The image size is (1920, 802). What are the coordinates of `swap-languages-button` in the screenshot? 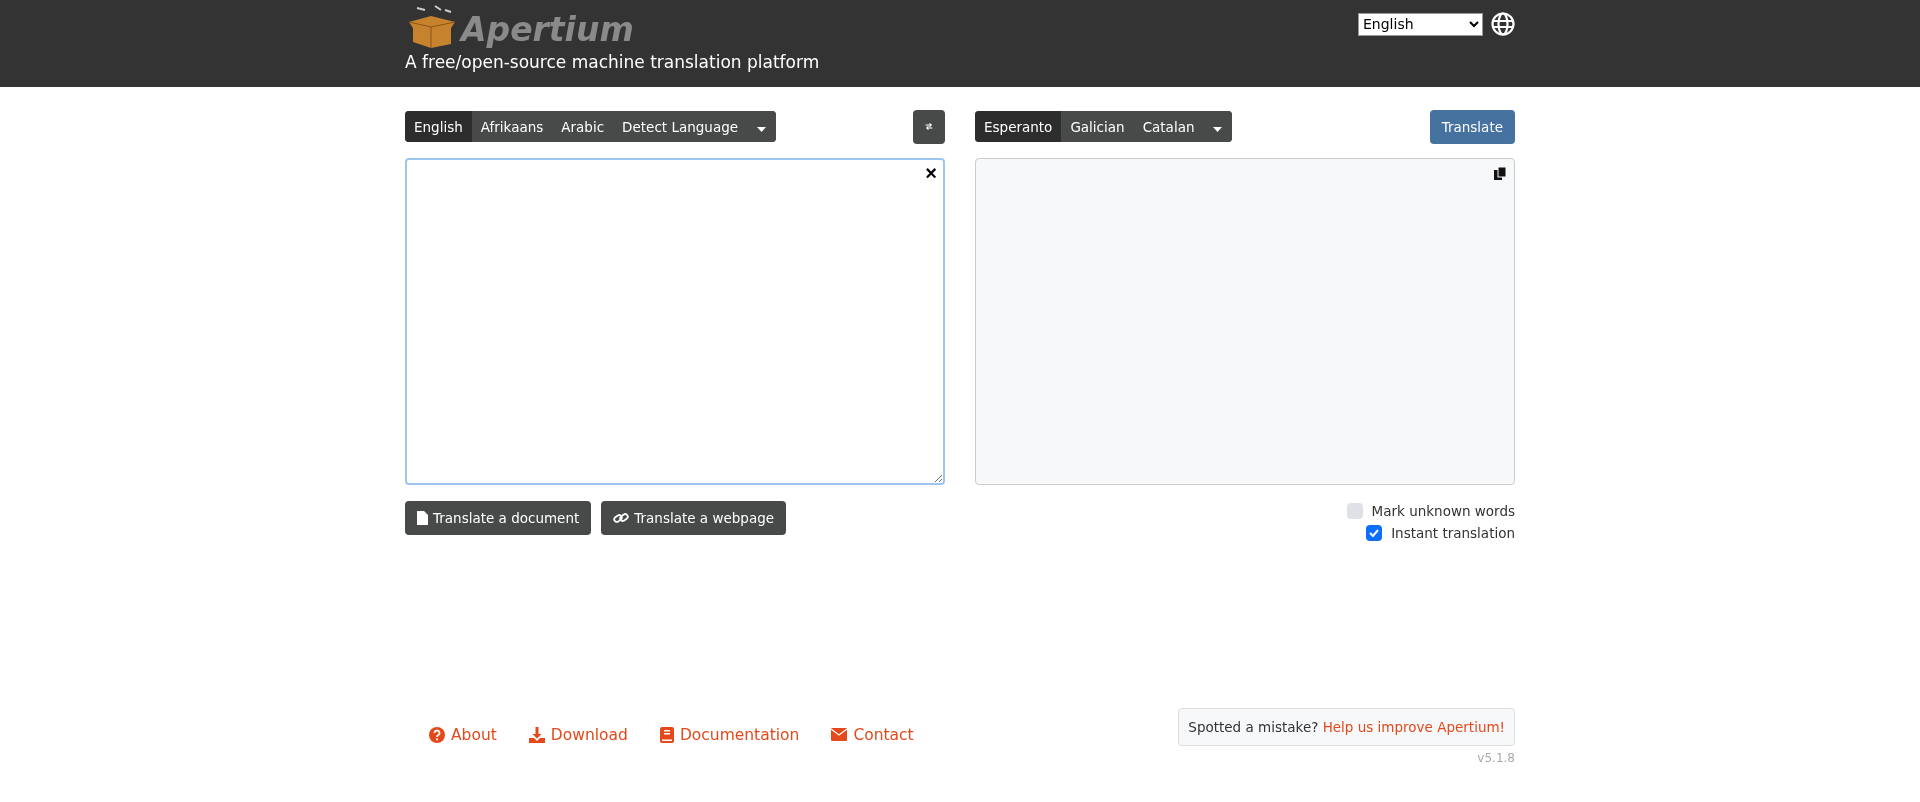 It's located at (929, 126).